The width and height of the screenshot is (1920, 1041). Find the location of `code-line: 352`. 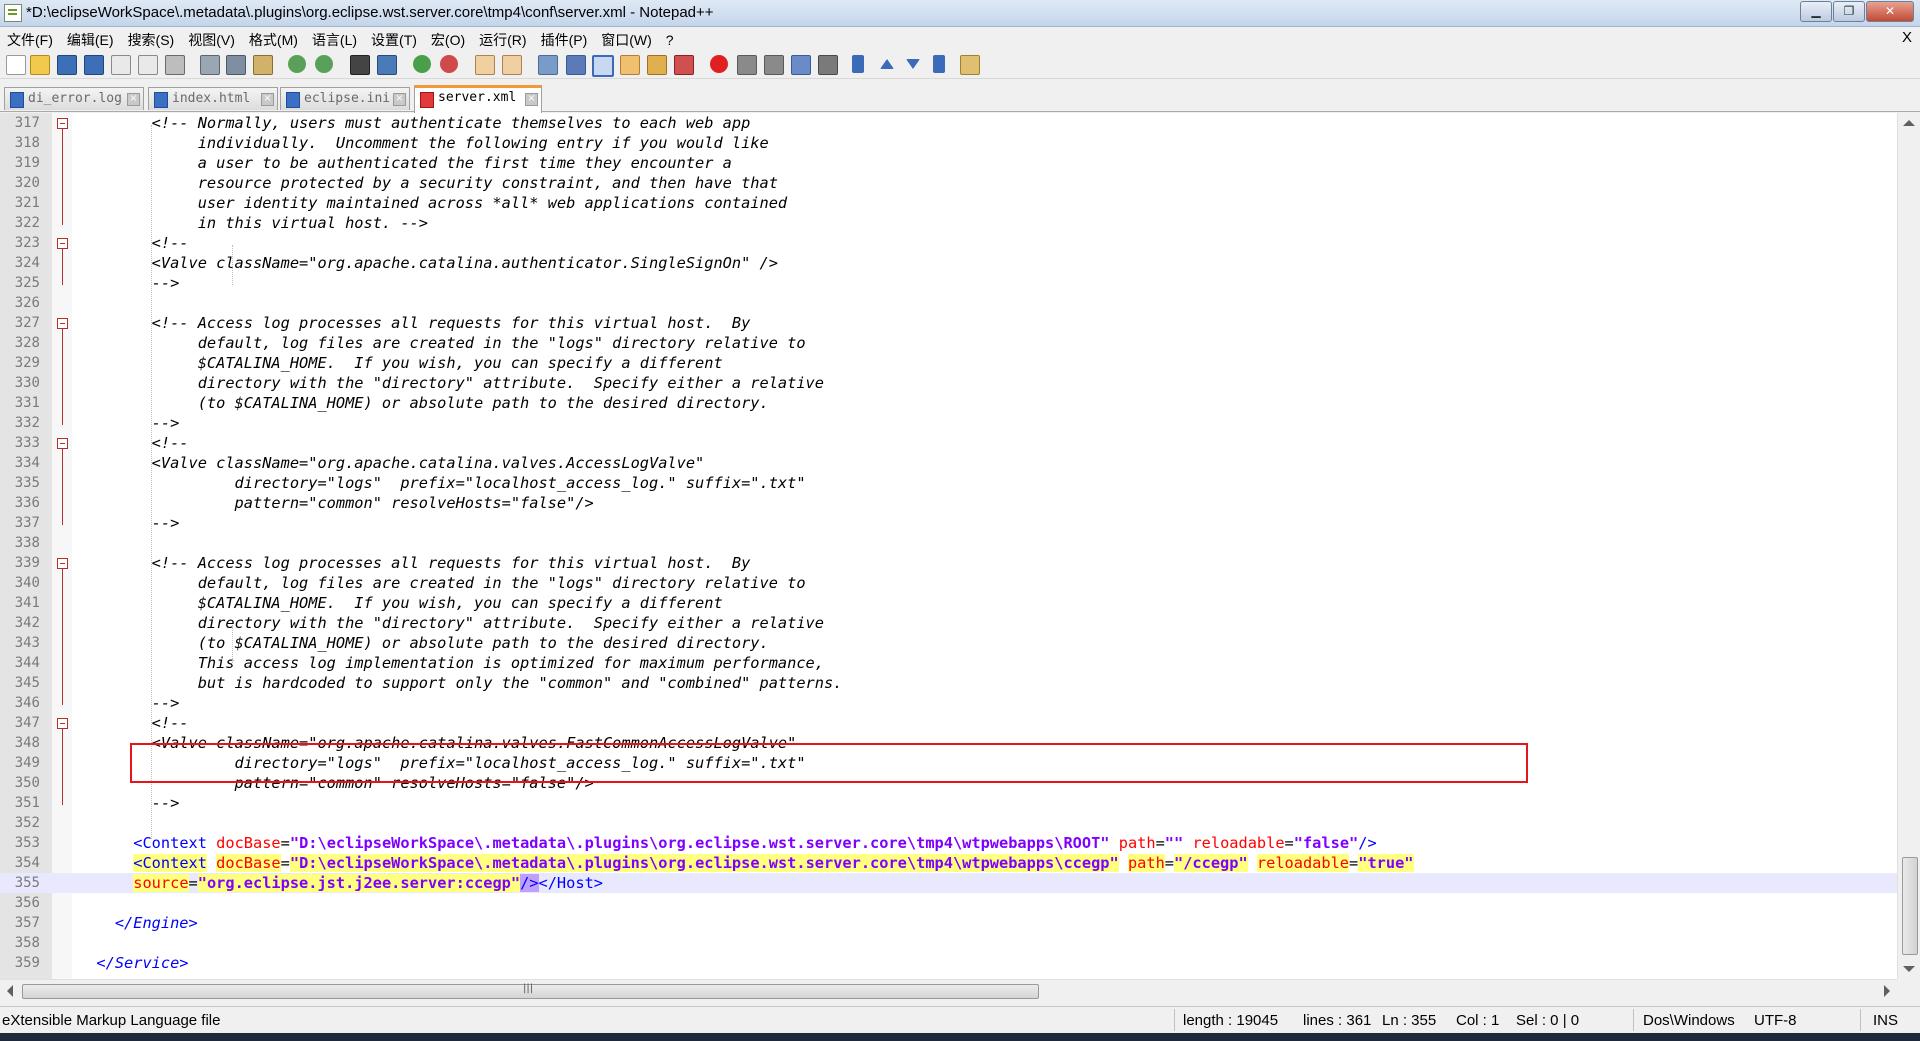

code-line: 352 is located at coordinates (948, 823).